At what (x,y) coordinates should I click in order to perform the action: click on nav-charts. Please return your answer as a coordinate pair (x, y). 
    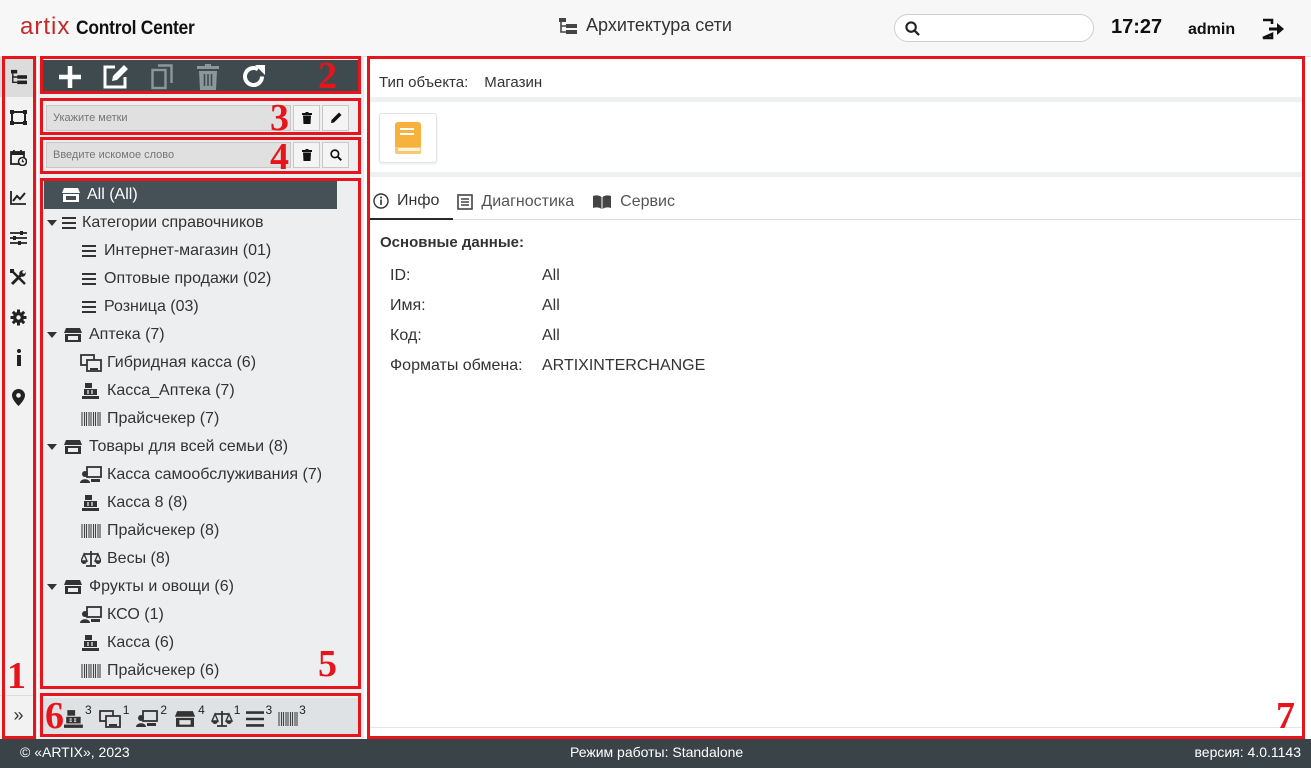
    Looking at the image, I should click on (18, 197).